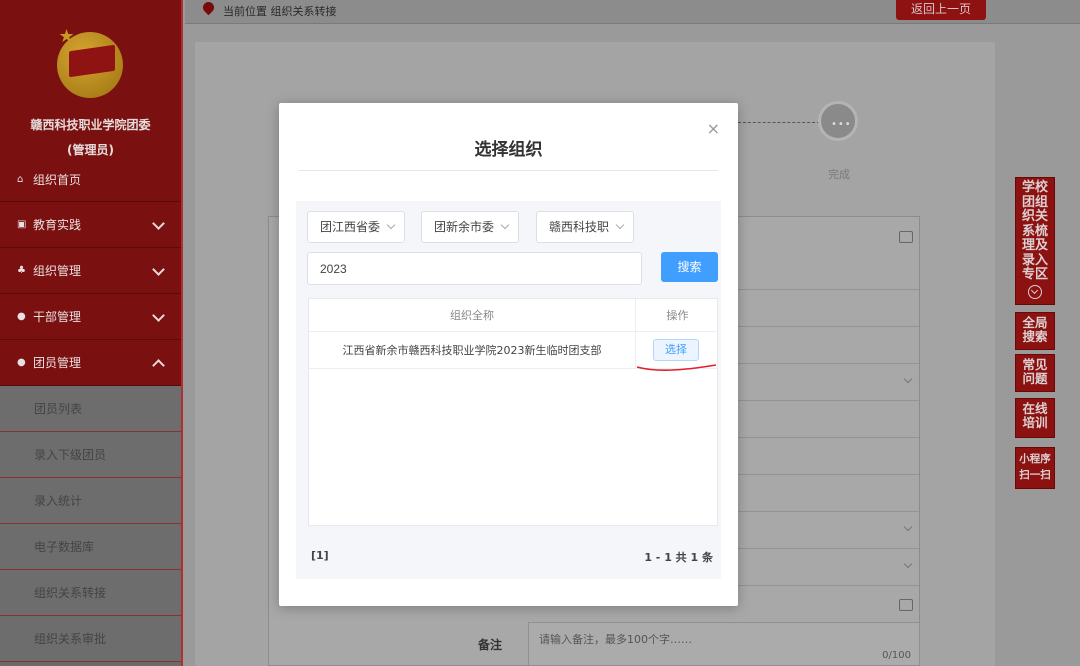 The width and height of the screenshot is (1080, 666). I want to click on org-role: (管理员), so click(90, 150).